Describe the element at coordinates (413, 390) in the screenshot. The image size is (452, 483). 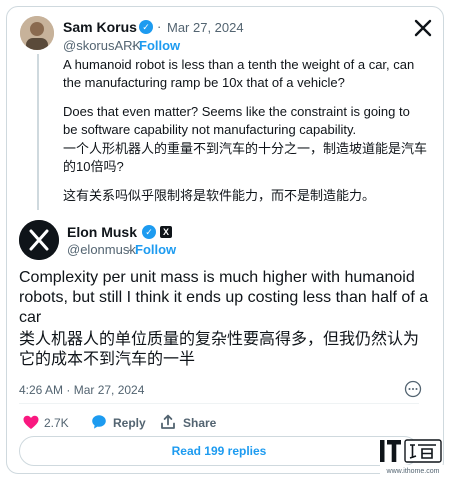
I see `more-icon` at that location.